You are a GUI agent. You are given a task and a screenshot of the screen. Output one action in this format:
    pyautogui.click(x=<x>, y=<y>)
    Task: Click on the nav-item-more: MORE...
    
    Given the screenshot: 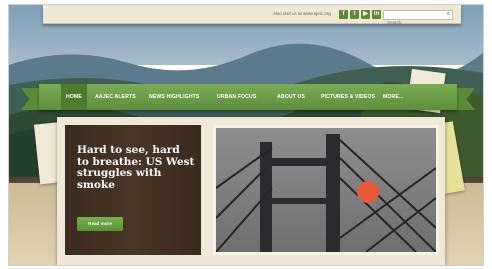 What is the action you would take?
    pyautogui.click(x=393, y=97)
    